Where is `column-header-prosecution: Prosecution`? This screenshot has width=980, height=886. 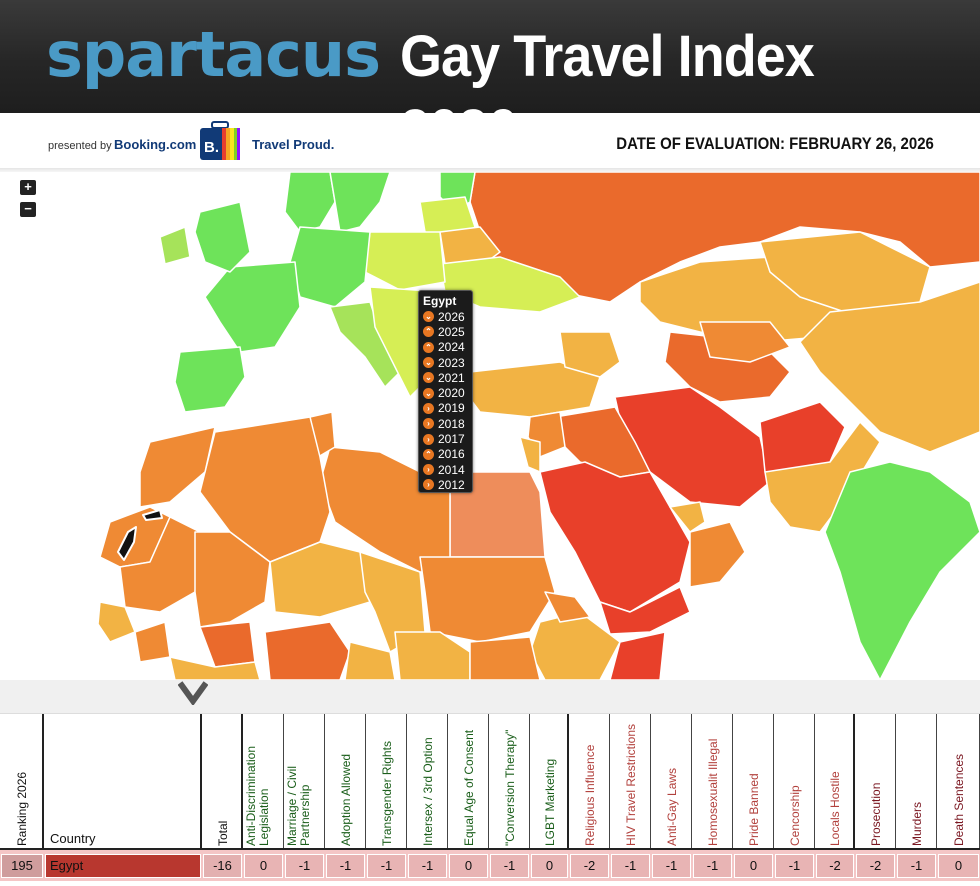
column-header-prosecution: Prosecution is located at coordinates (875, 782).